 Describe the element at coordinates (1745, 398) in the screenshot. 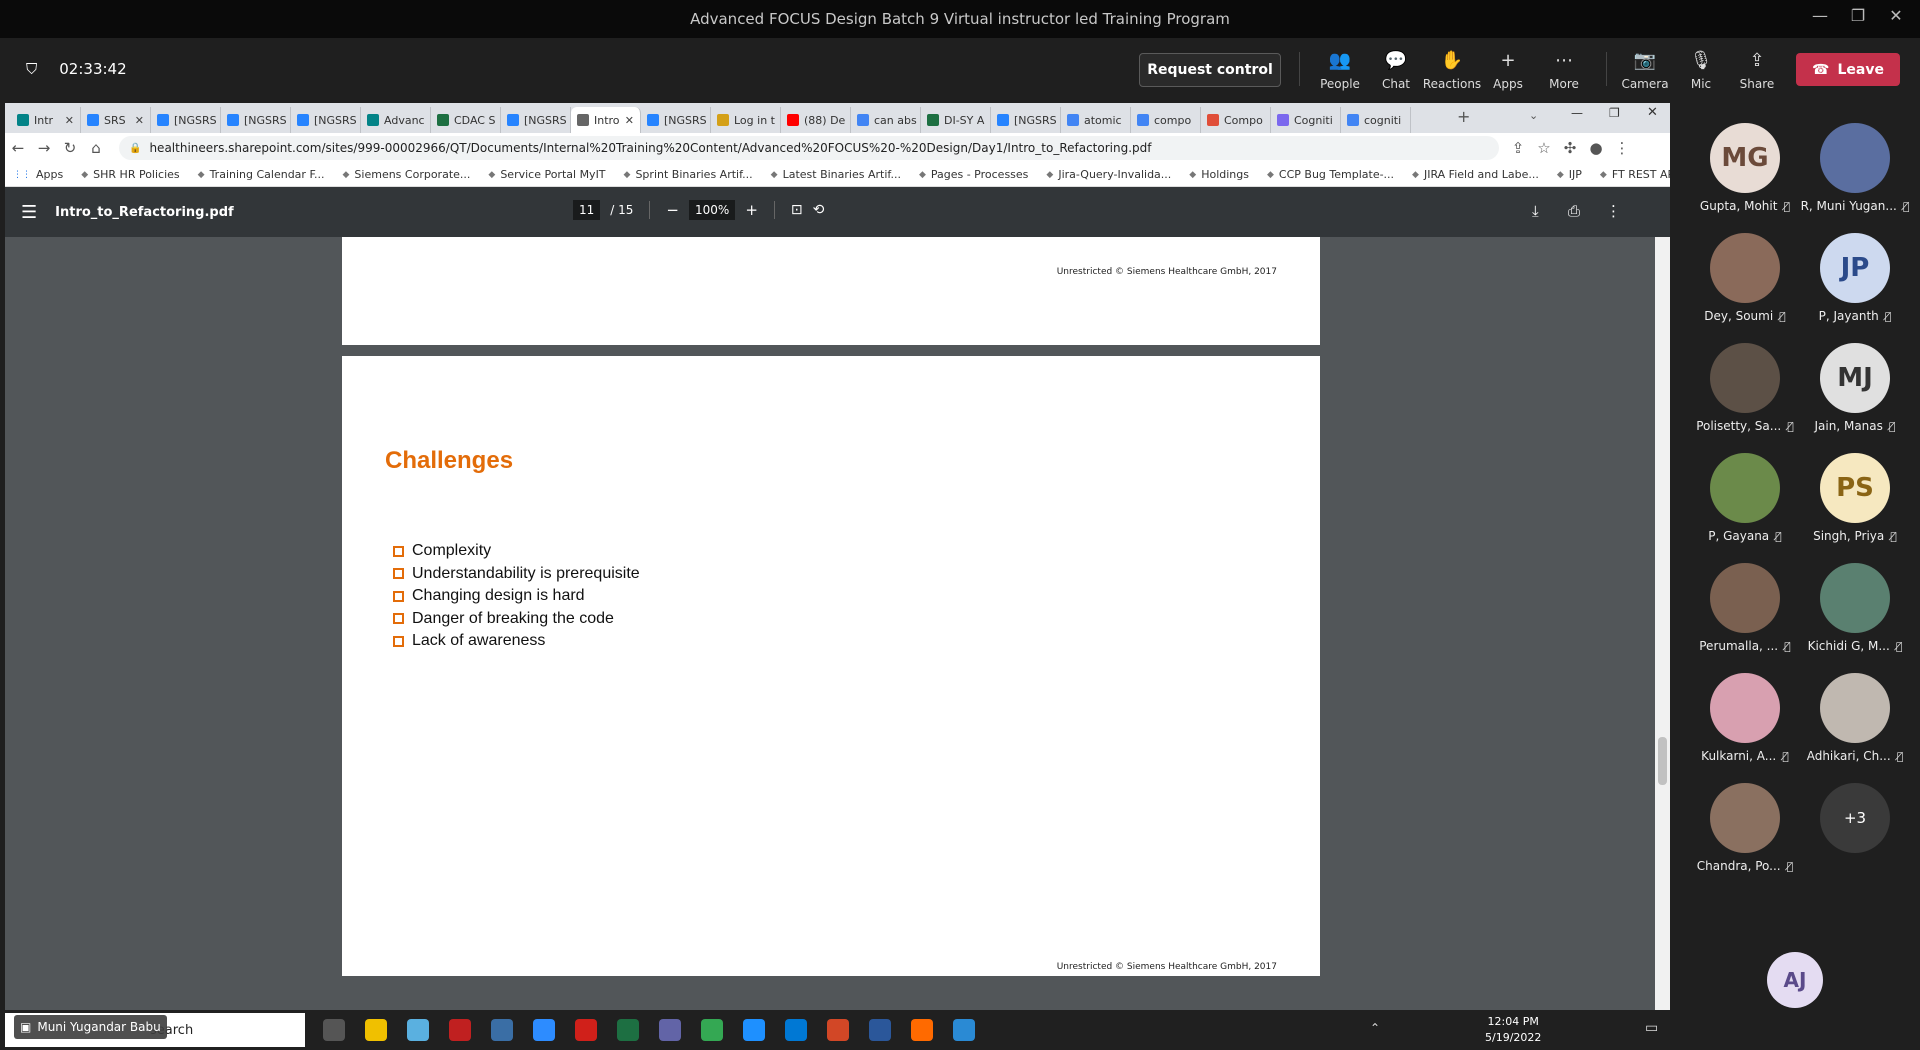

I see `participant-tile: Polisetty, Sa... 🎙̸` at that location.